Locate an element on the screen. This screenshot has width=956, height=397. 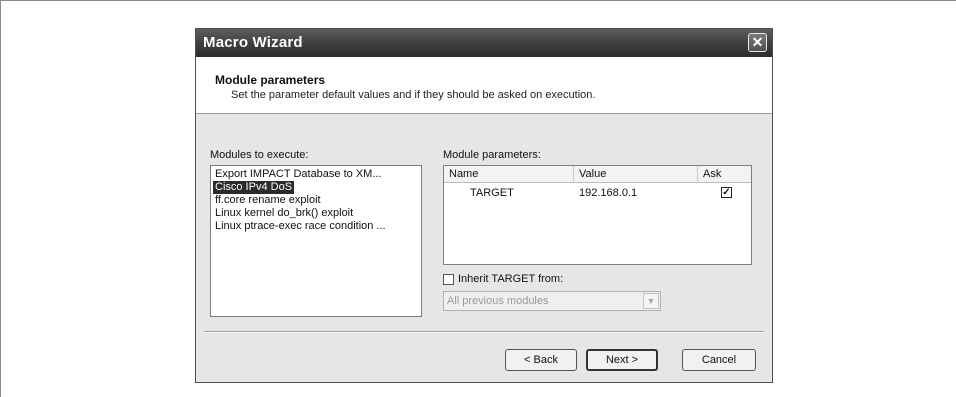
list-item: ff.core rename exploit is located at coordinates (268, 200).